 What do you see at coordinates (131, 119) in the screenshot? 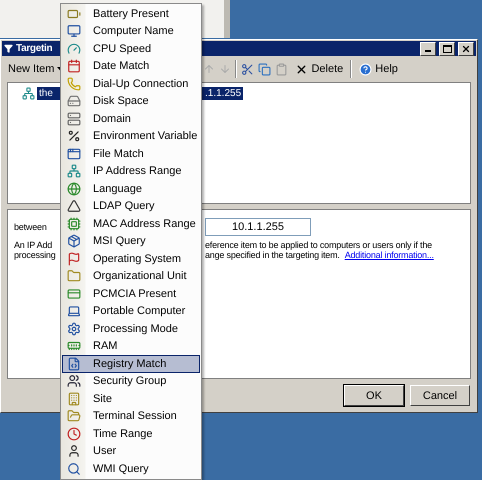
I see `menu-item: Domain` at bounding box center [131, 119].